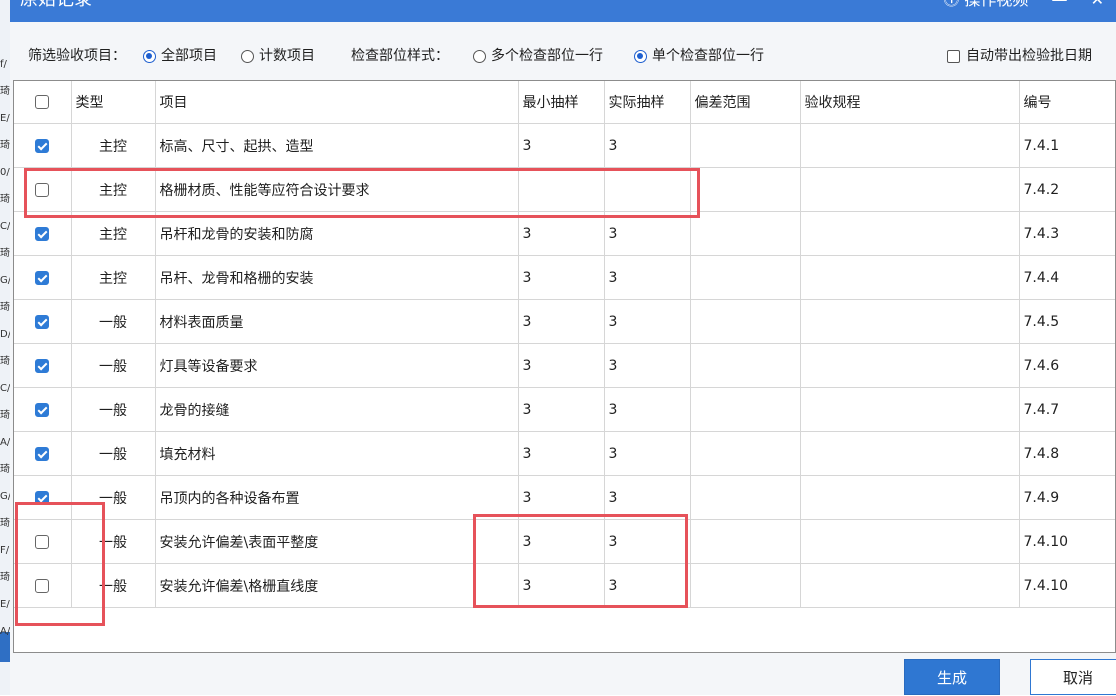  I want to click on code-cell: 7.4.4, so click(1067, 277).